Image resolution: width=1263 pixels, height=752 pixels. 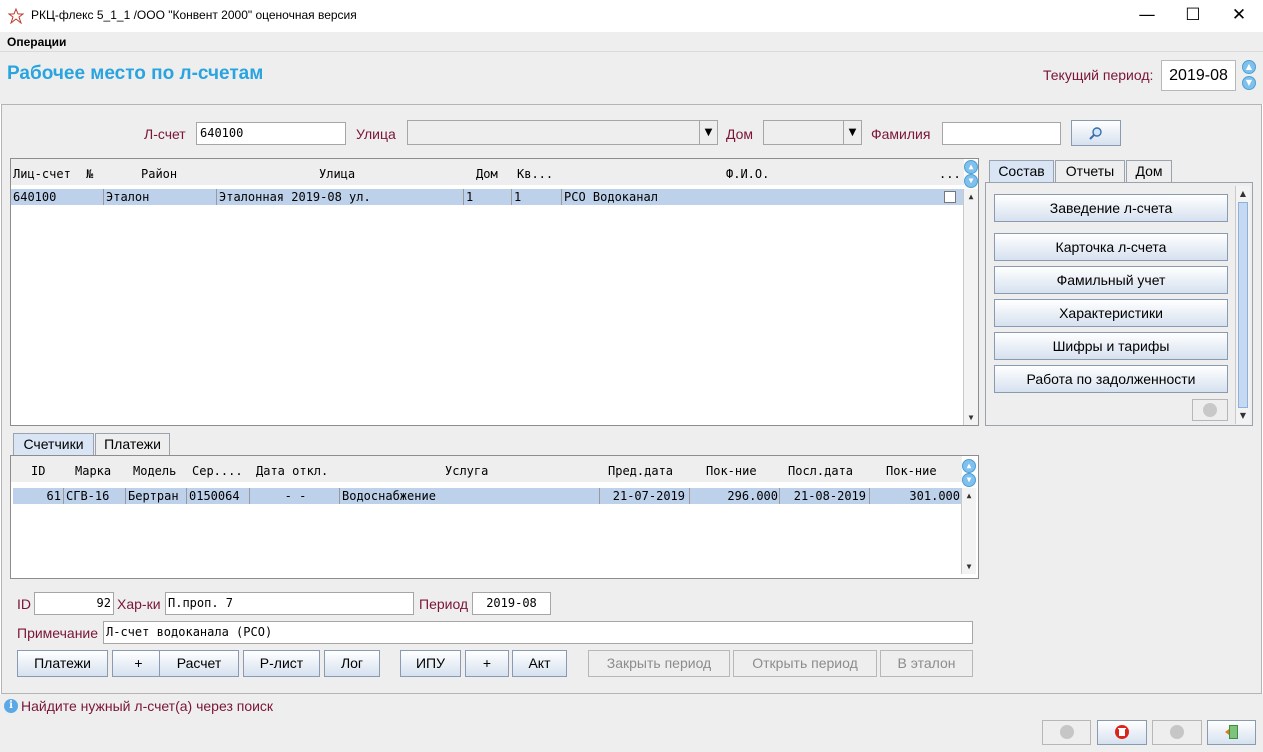 What do you see at coordinates (1111, 208) in the screenshot?
I see `account-create-button: Заведение л-счета` at bounding box center [1111, 208].